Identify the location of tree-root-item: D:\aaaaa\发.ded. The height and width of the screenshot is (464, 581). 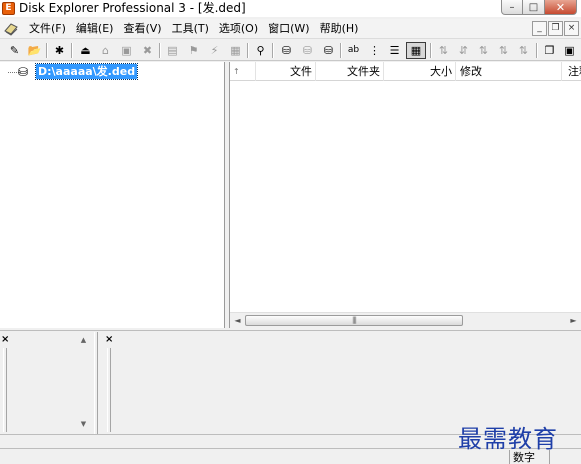
(86, 71).